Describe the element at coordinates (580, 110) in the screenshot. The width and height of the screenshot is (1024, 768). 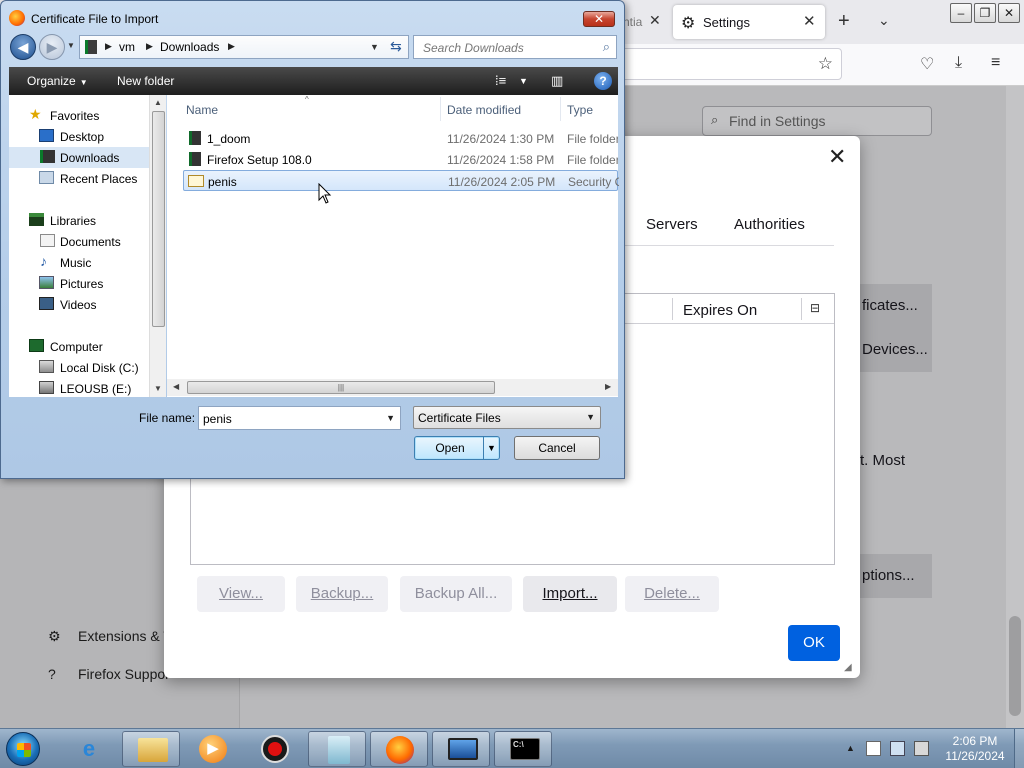
I see `column-type: Type` at that location.